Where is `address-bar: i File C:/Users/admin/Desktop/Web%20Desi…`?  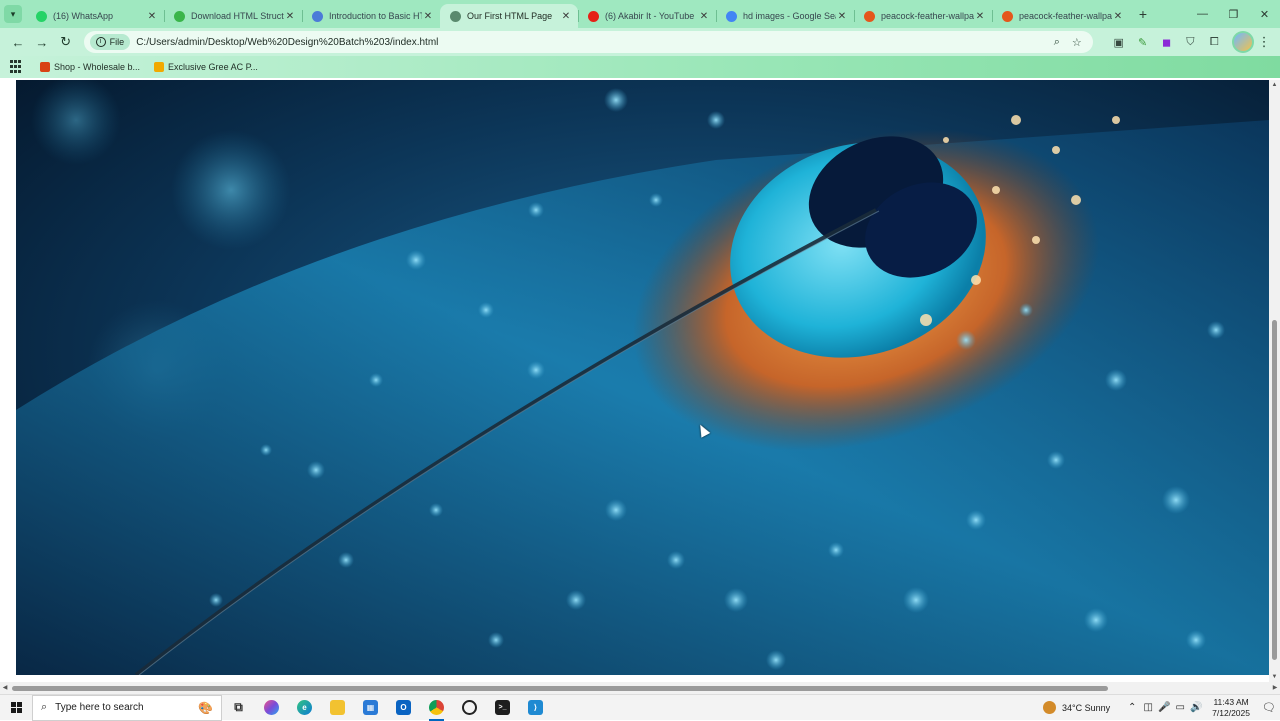
address-bar: i File C:/Users/admin/Desktop/Web%20Desi… is located at coordinates (588, 42).